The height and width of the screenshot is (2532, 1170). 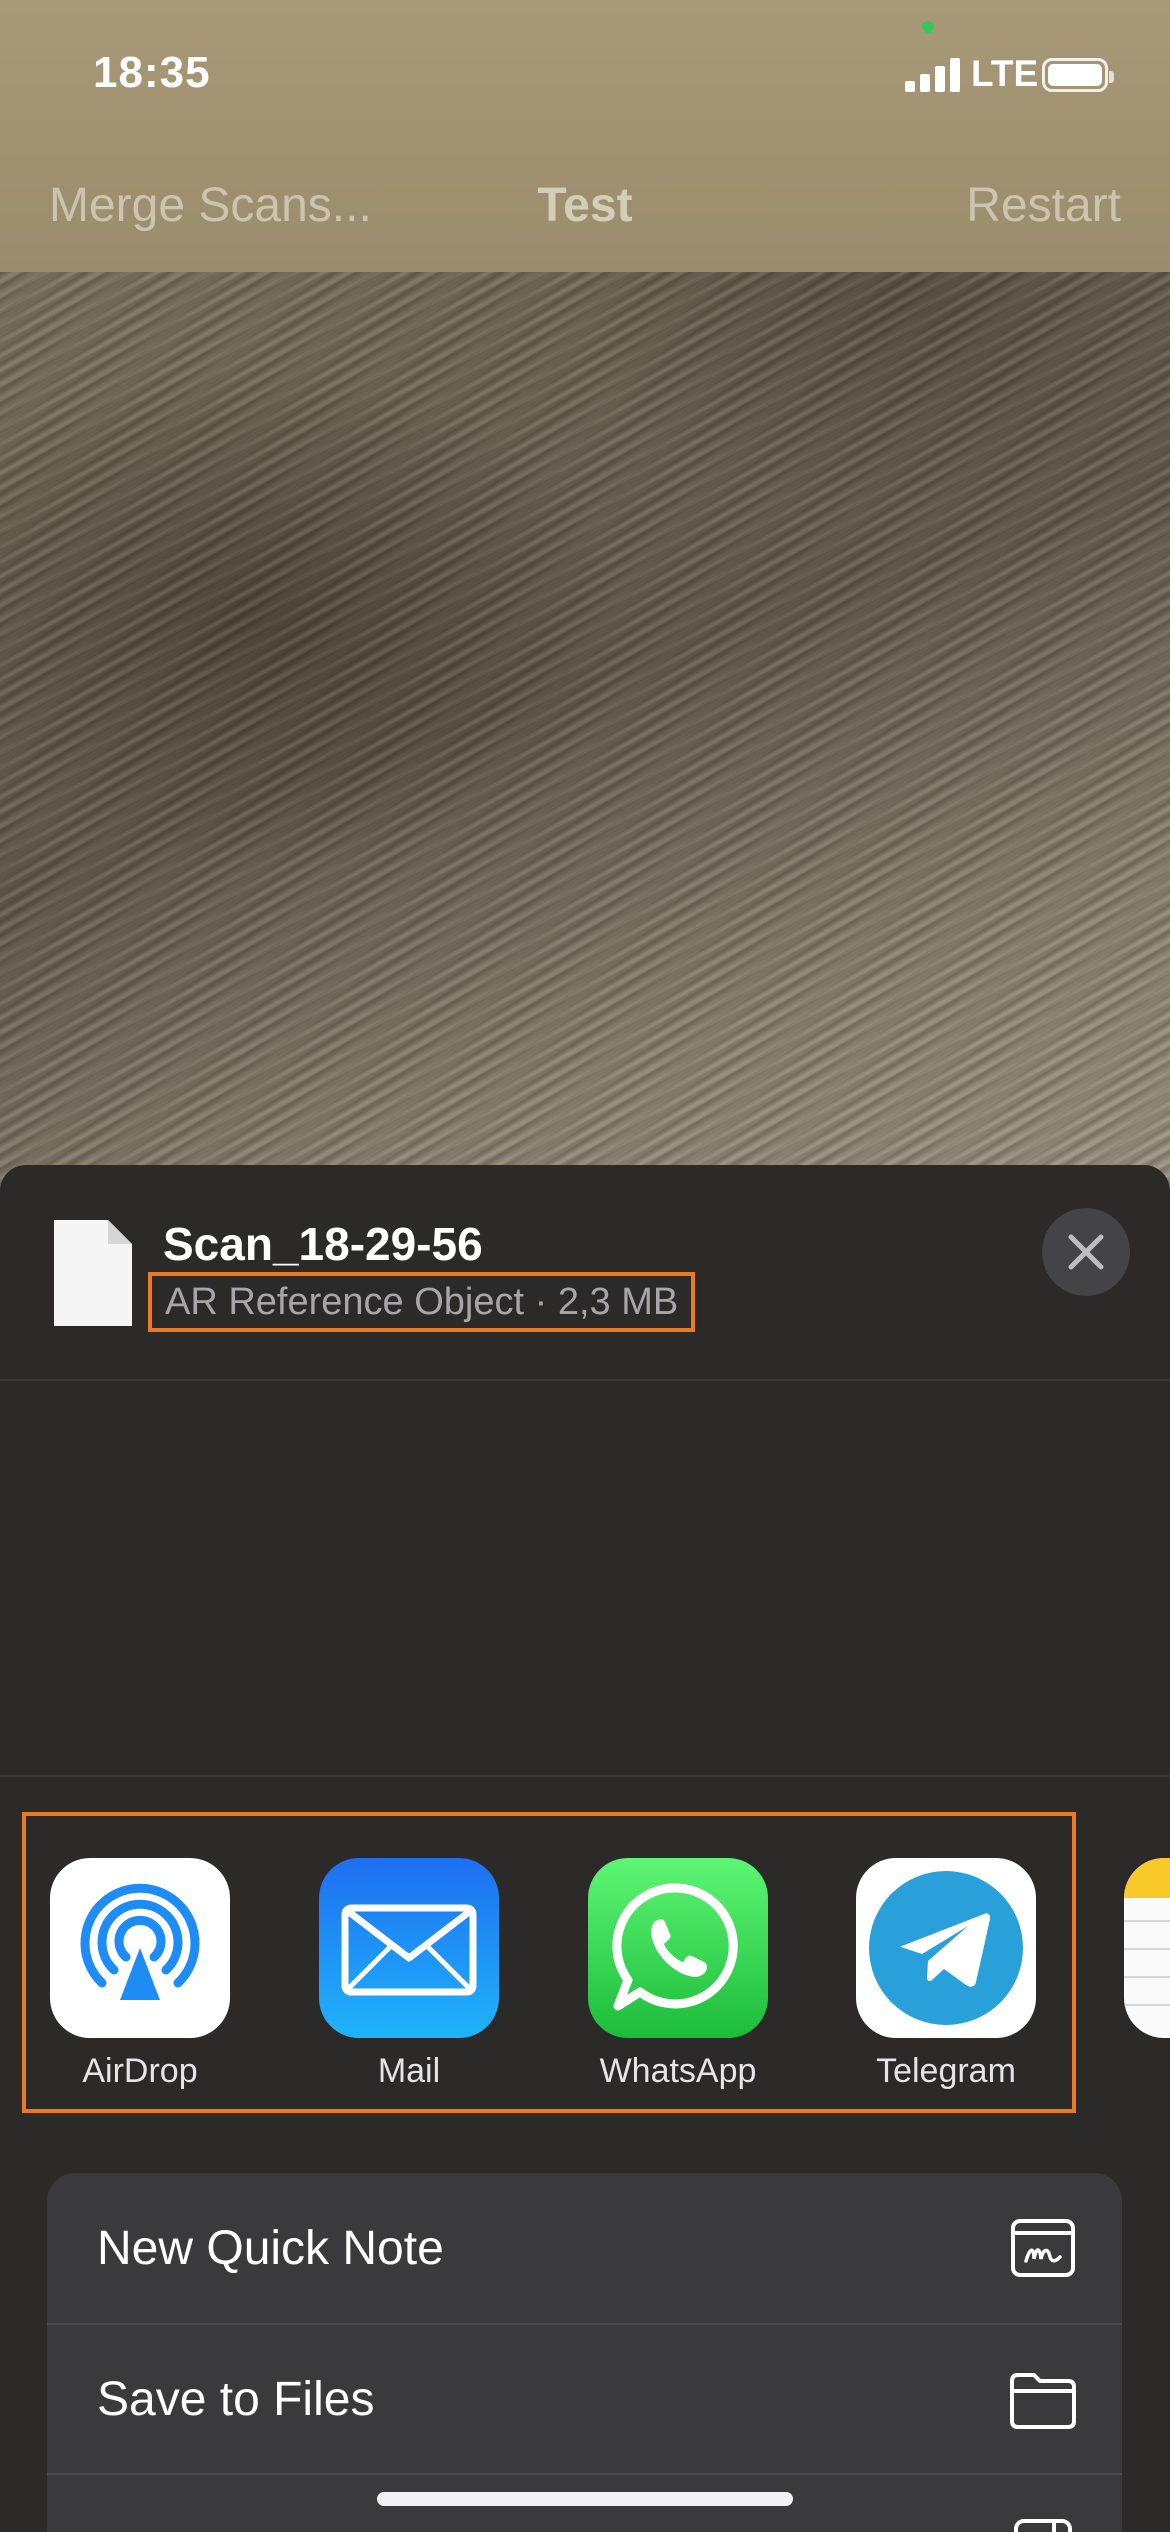 I want to click on action-save-to-files: Save to Files, so click(x=584, y=2398).